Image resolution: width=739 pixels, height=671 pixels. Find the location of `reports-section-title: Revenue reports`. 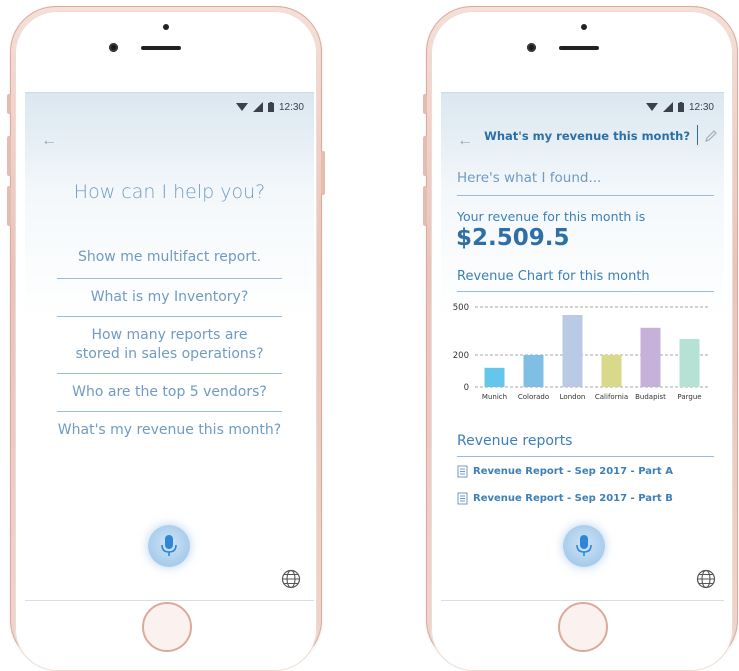

reports-section-title: Revenue reports is located at coordinates (515, 441).